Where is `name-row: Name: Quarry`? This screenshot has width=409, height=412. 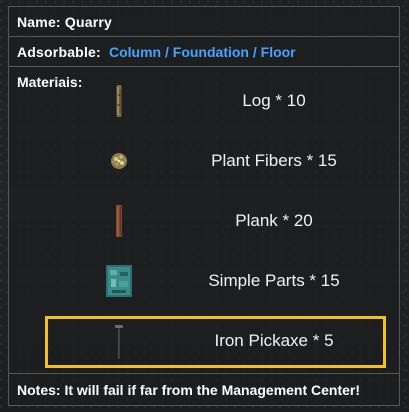
name-row: Name: Quarry is located at coordinates (204, 21).